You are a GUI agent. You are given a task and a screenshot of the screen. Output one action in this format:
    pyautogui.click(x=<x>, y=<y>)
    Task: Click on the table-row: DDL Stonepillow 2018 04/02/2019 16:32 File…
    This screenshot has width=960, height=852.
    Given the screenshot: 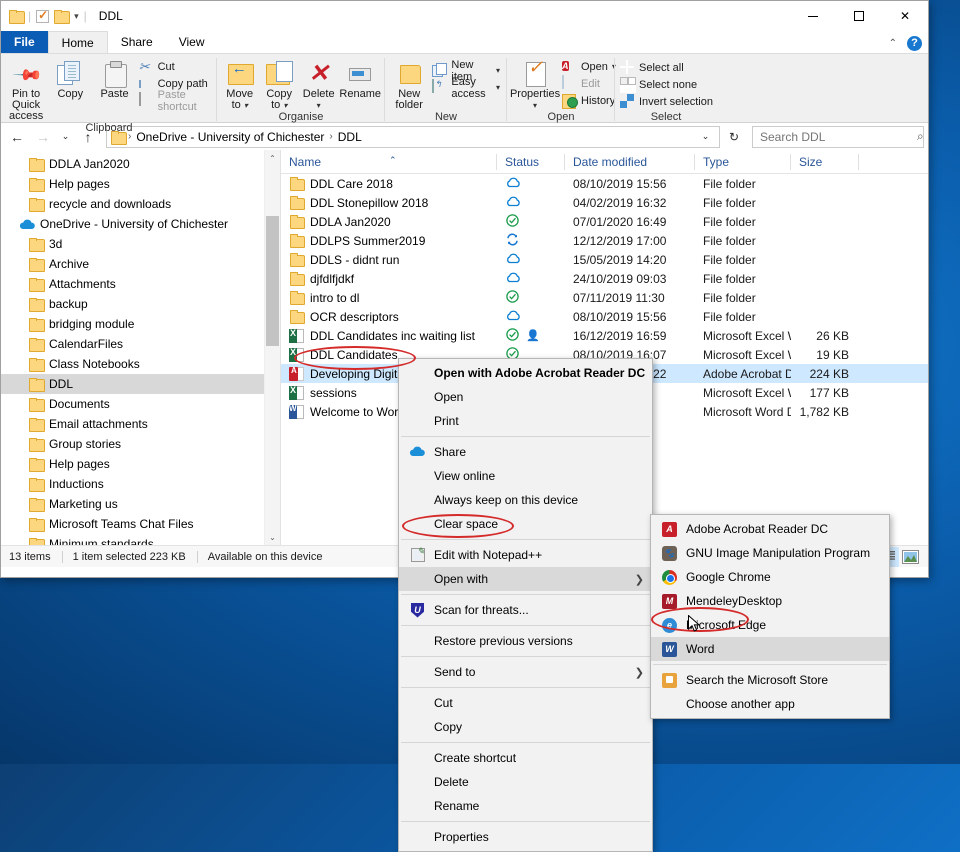 What is the action you would take?
    pyautogui.click(x=604, y=202)
    